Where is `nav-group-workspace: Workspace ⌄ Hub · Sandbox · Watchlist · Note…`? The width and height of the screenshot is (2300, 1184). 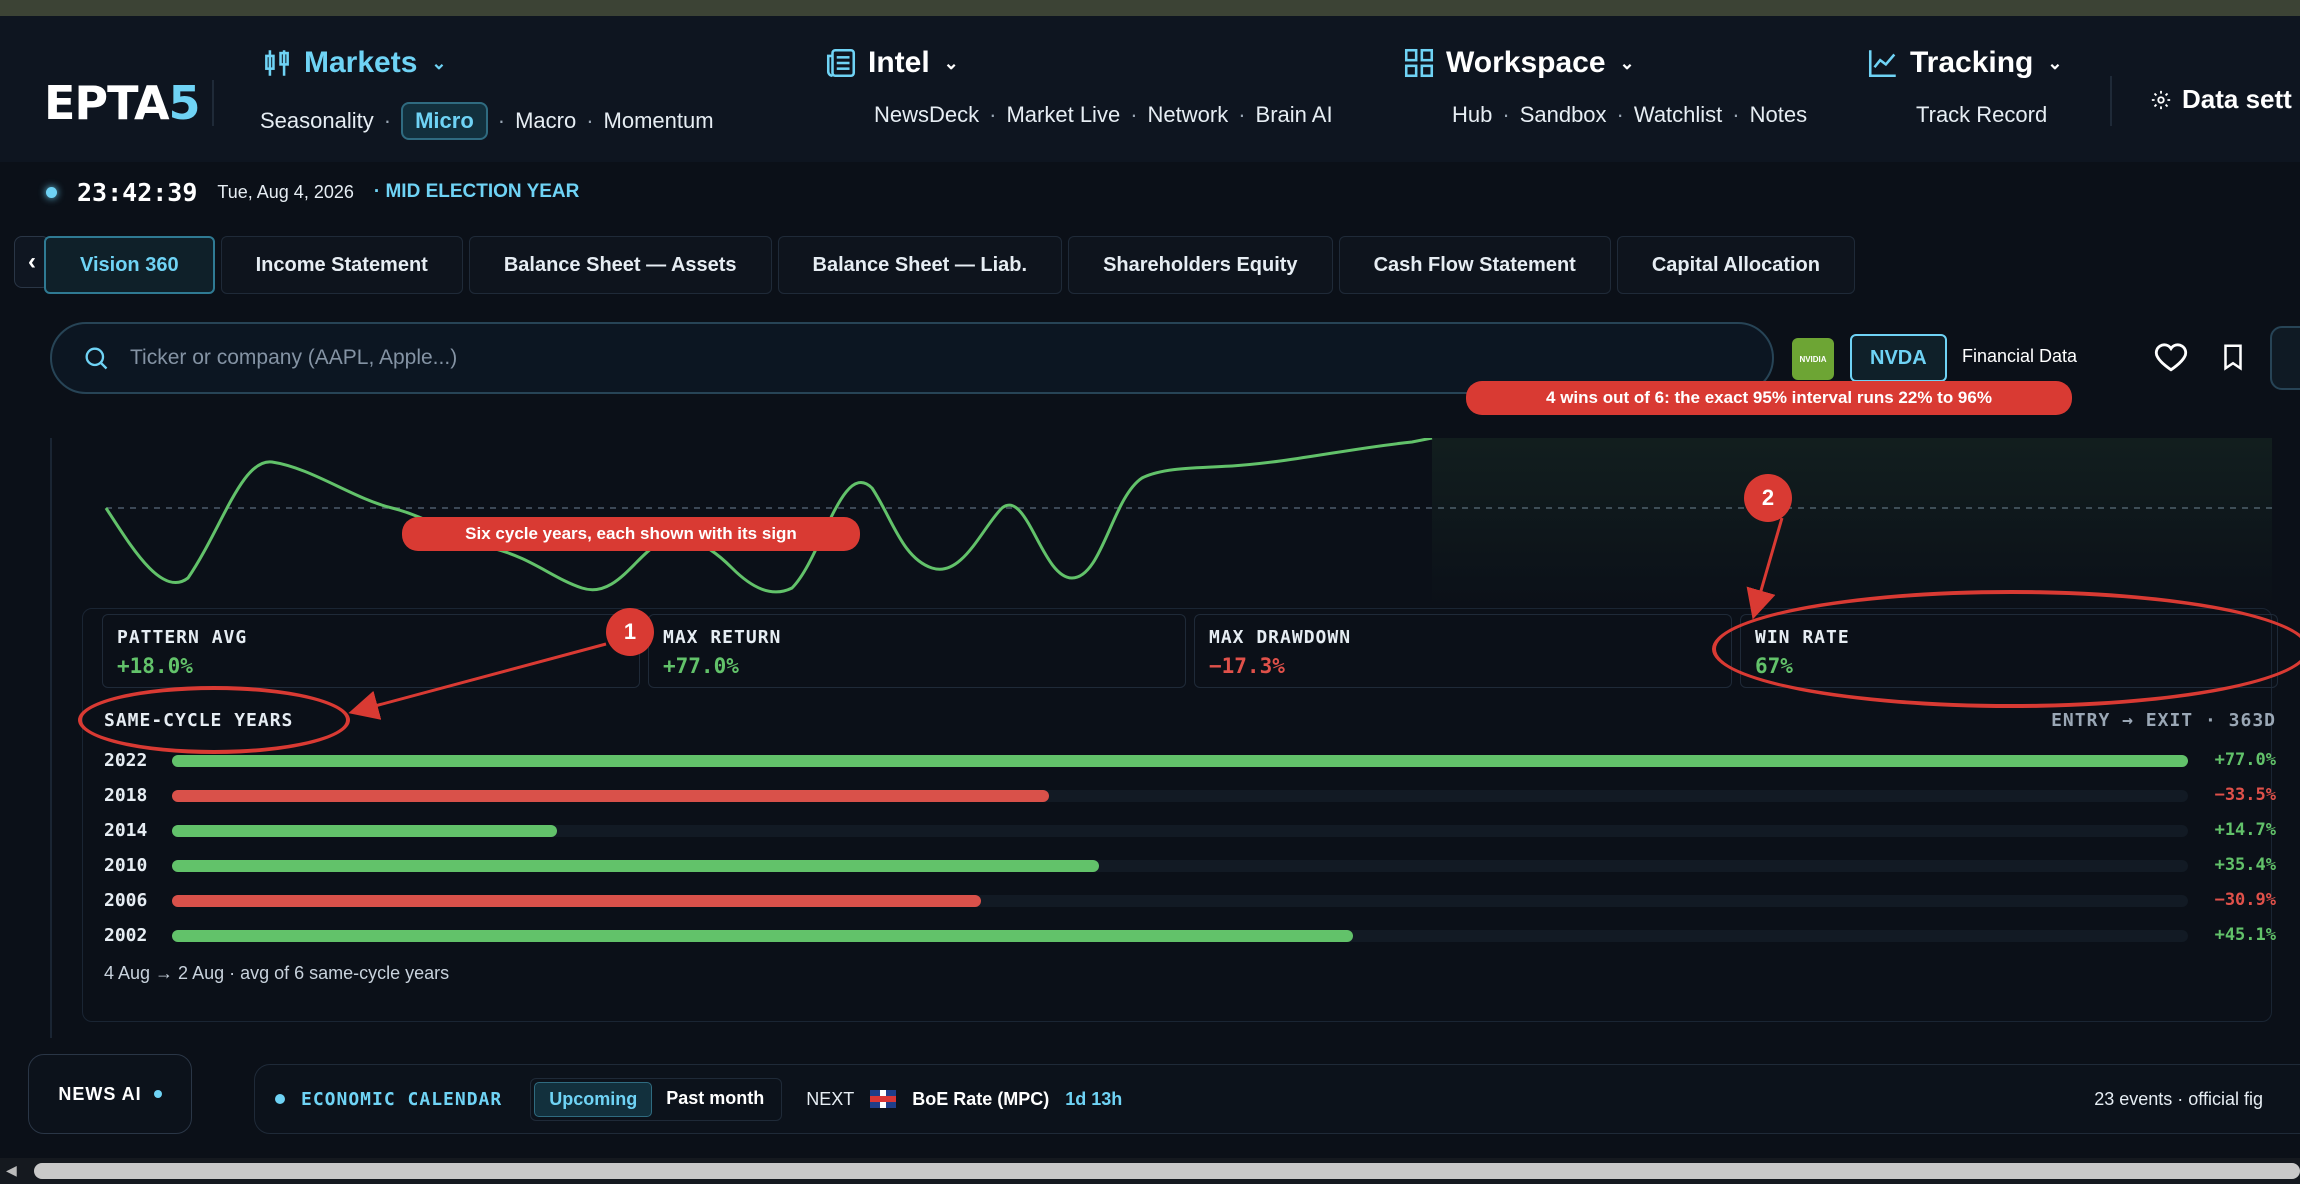 nav-group-workspace: Workspace ⌄ Hub · Sandbox · Watchlist · Note… is located at coordinates (1604, 87).